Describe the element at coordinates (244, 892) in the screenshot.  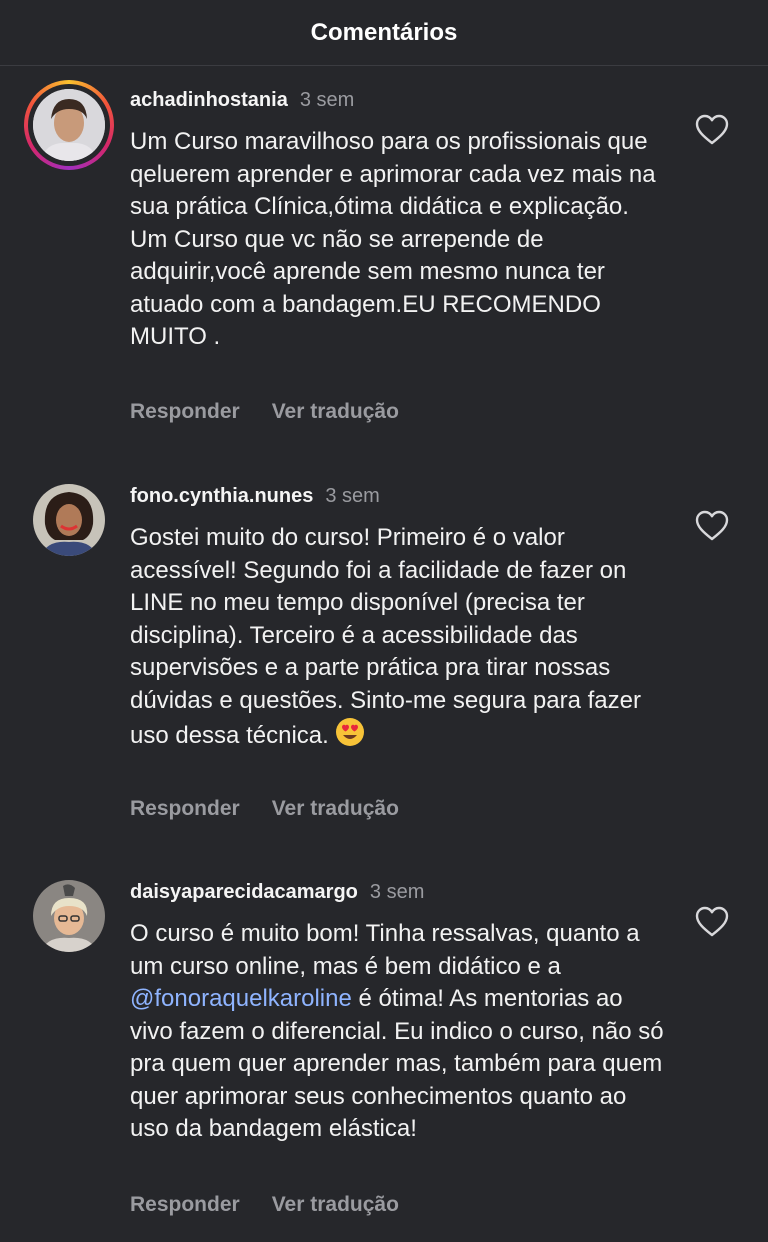
I see `username-link: daisyaparecidacamargo` at that location.